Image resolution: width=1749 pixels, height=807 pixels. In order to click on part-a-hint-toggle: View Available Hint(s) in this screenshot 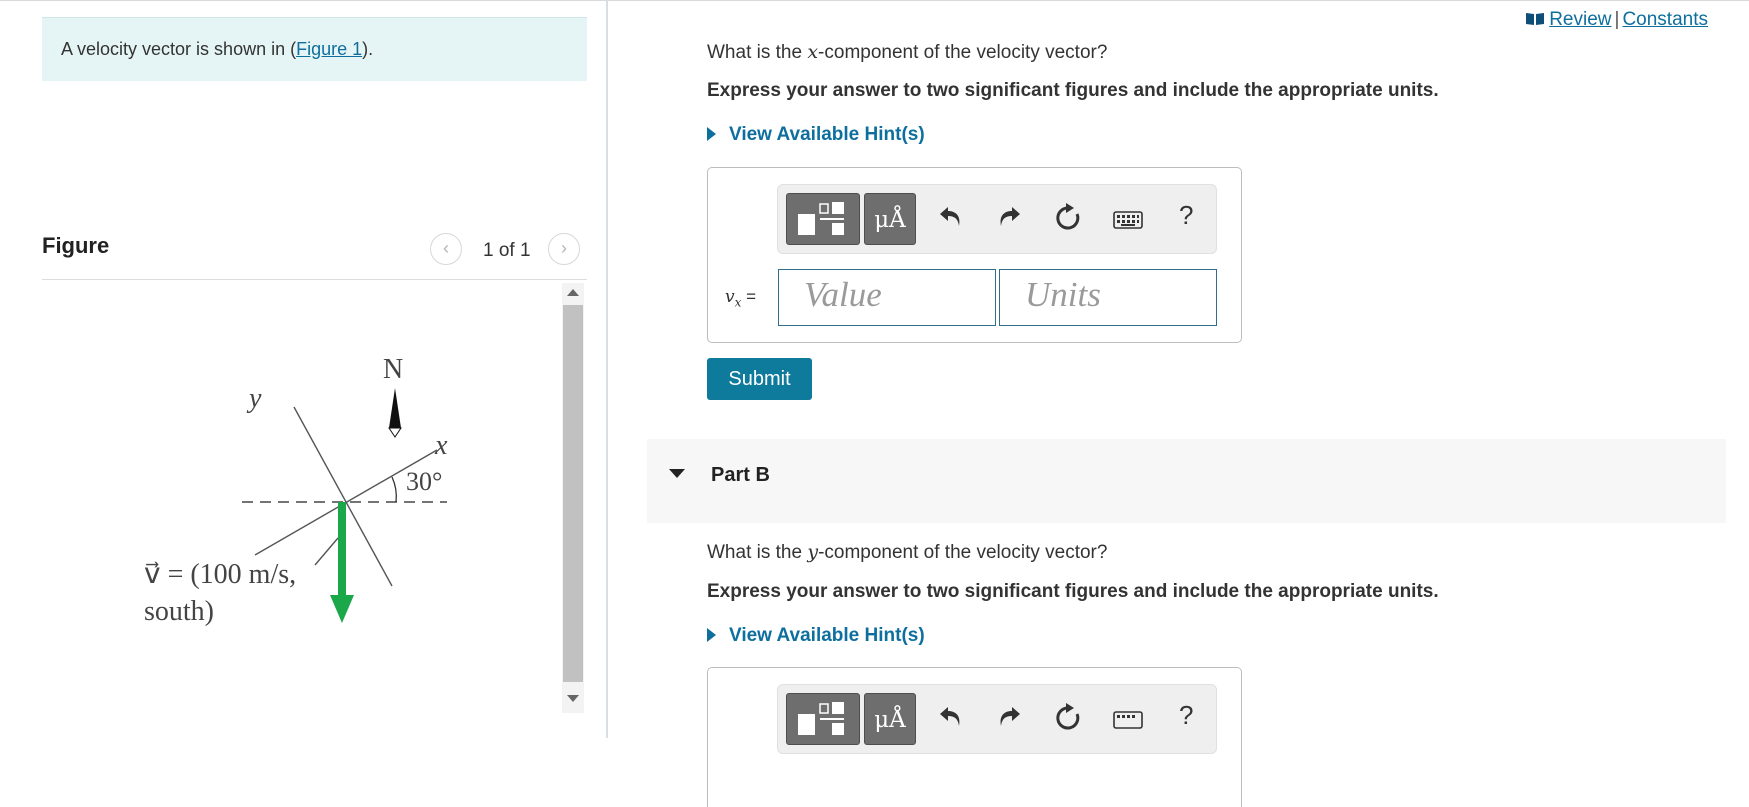, I will do `click(816, 135)`.